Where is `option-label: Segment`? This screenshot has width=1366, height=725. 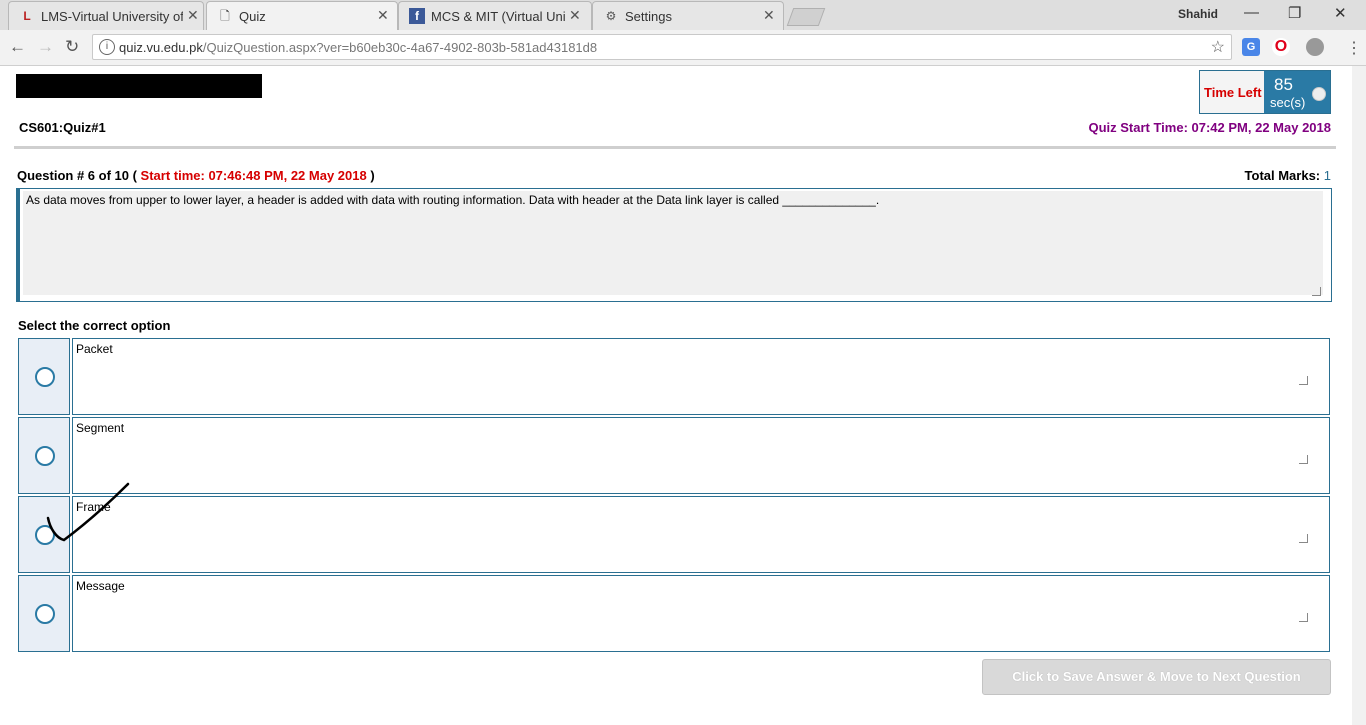 option-label: Segment is located at coordinates (100, 428).